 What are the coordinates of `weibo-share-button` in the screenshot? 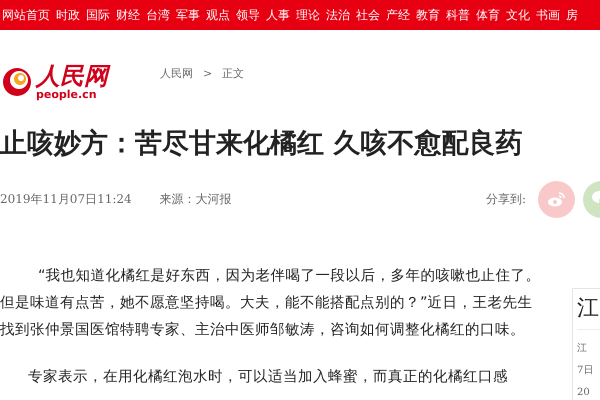 It's located at (556, 199).